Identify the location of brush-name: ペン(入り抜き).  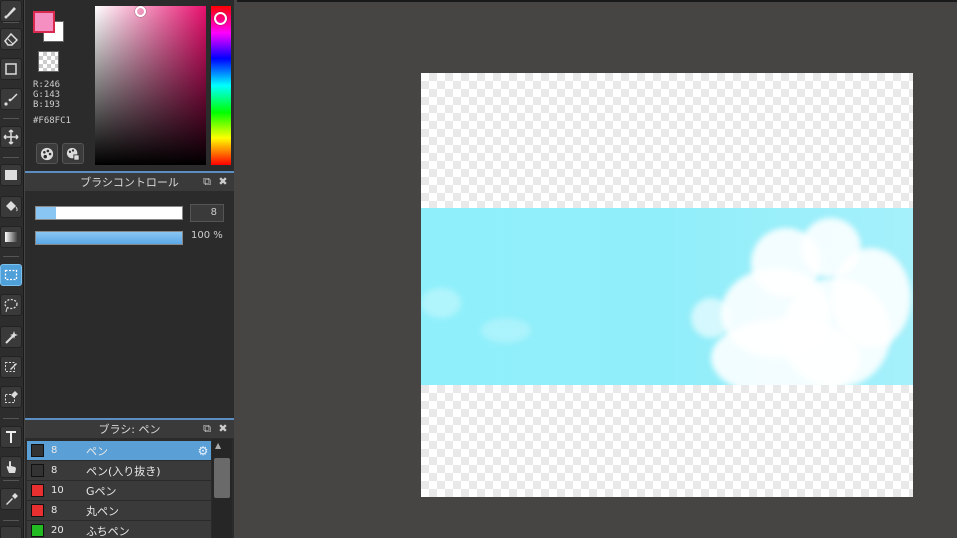
(123, 471).